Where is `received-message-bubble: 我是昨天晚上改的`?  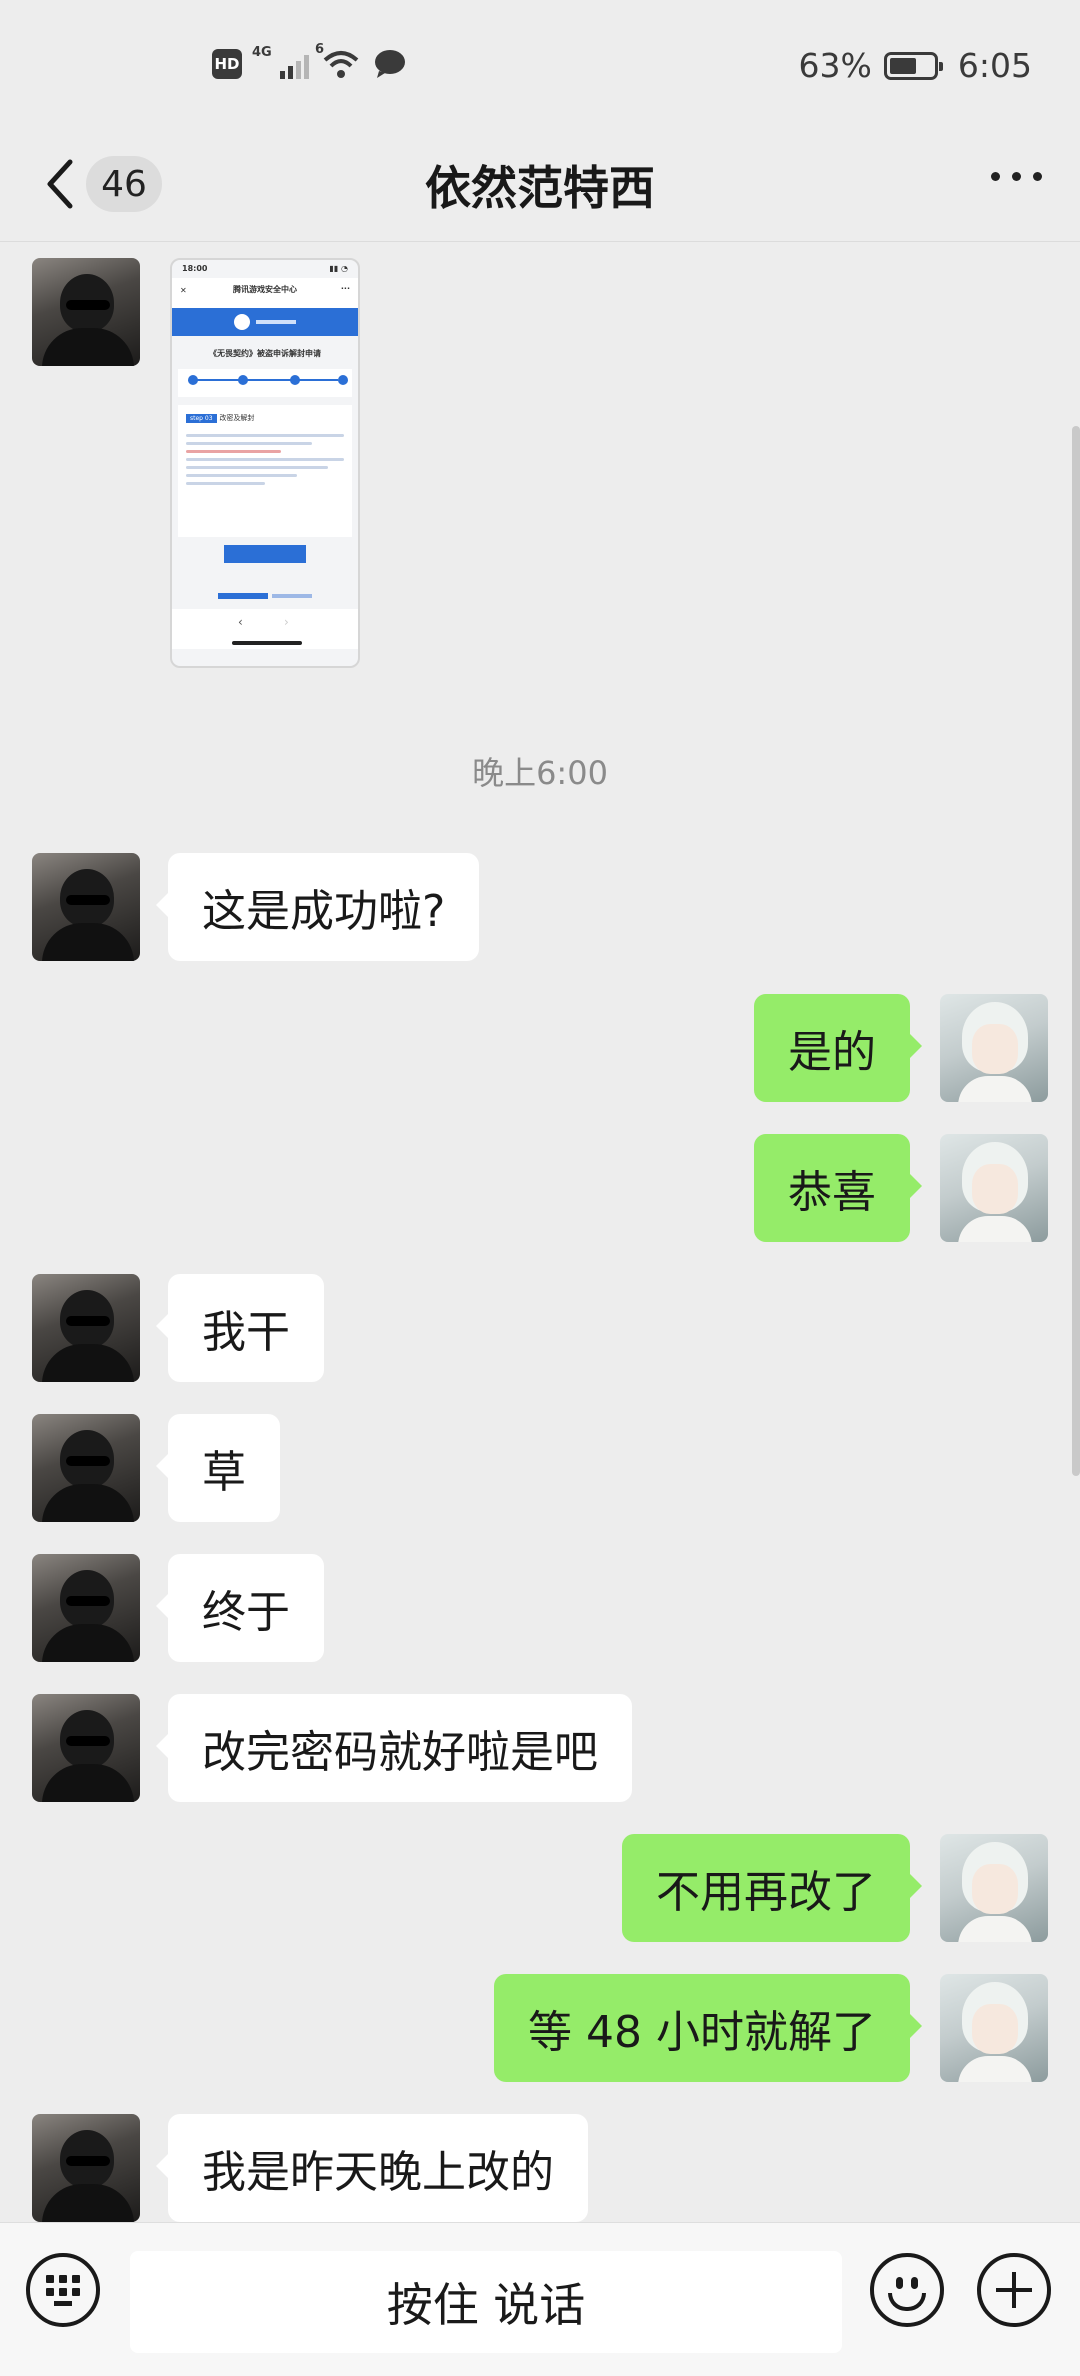
received-message-bubble: 我是昨天晚上改的 is located at coordinates (372, 2168).